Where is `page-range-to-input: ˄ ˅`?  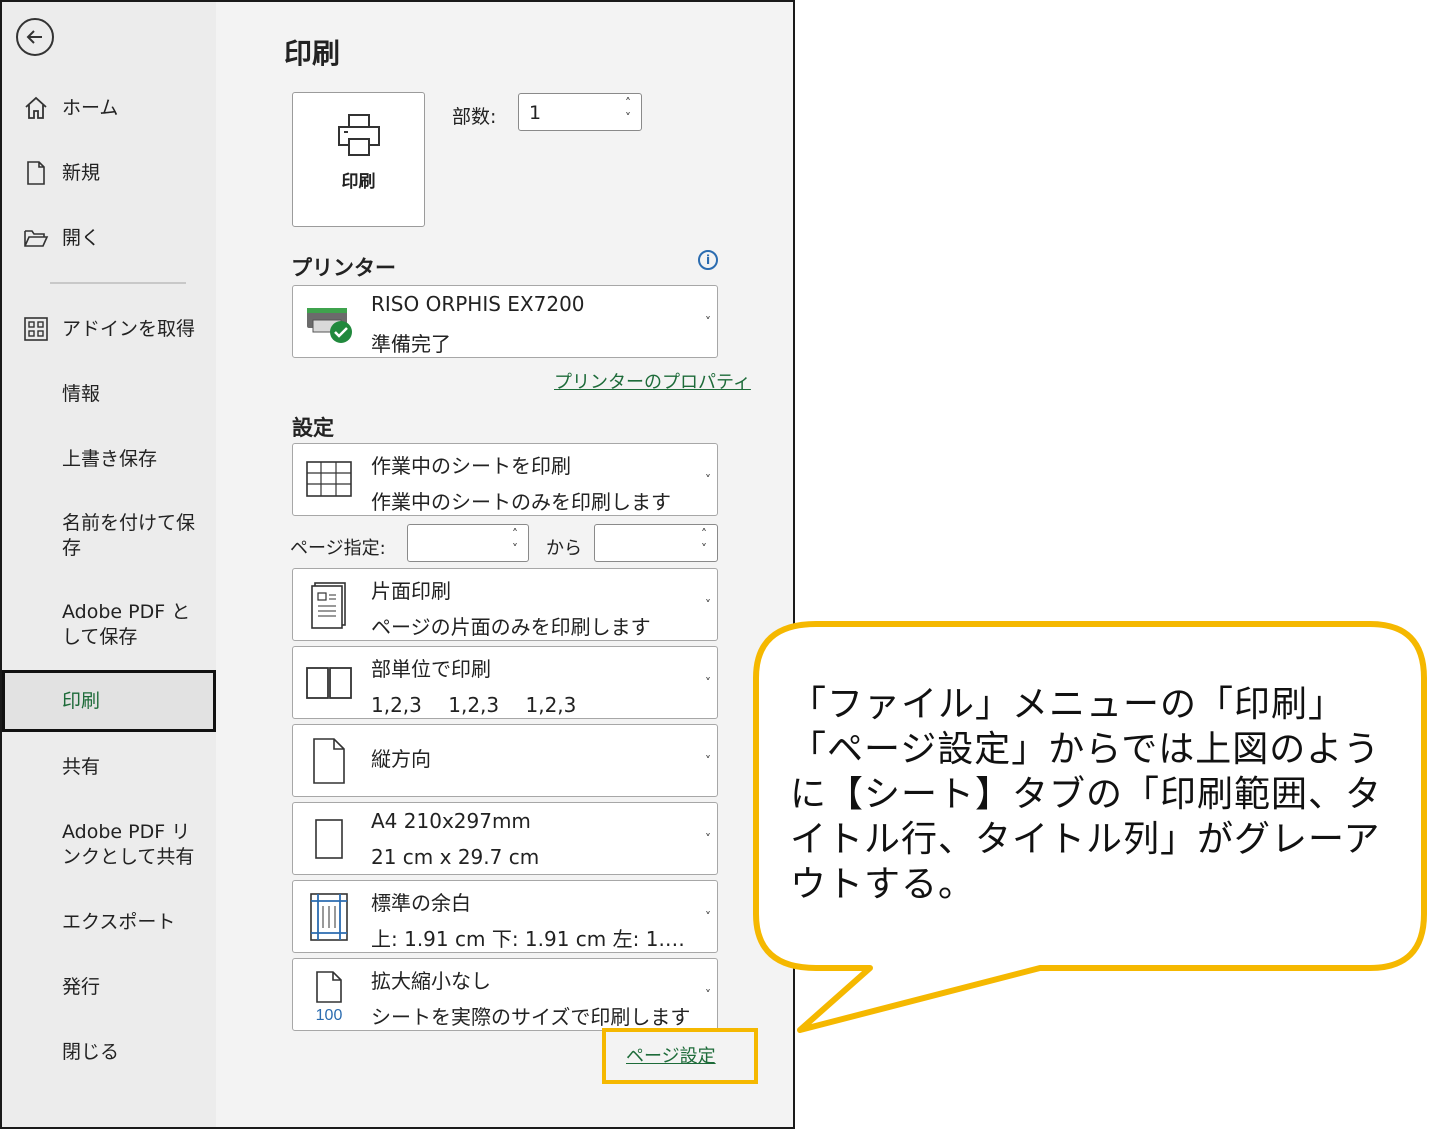
page-range-to-input: ˄ ˅ is located at coordinates (656, 543).